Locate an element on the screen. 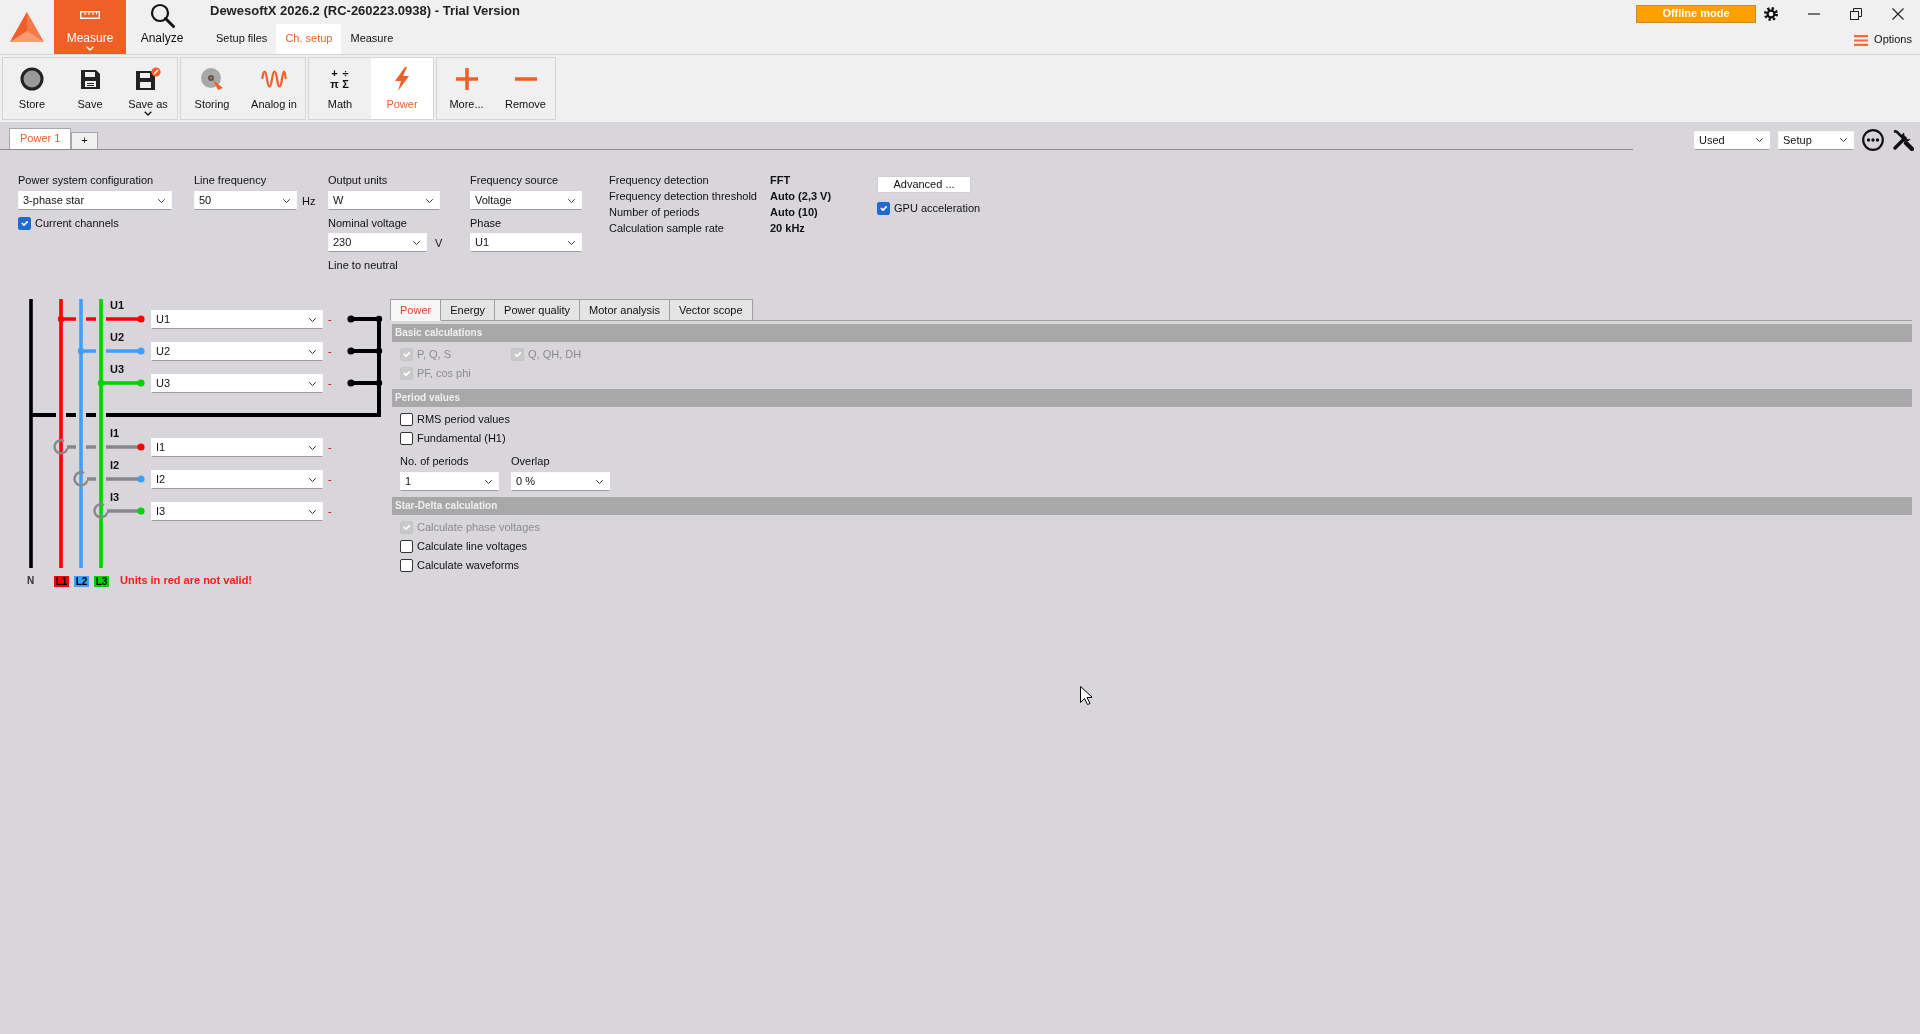  section-header: Basic calculations is located at coordinates (1152, 333).